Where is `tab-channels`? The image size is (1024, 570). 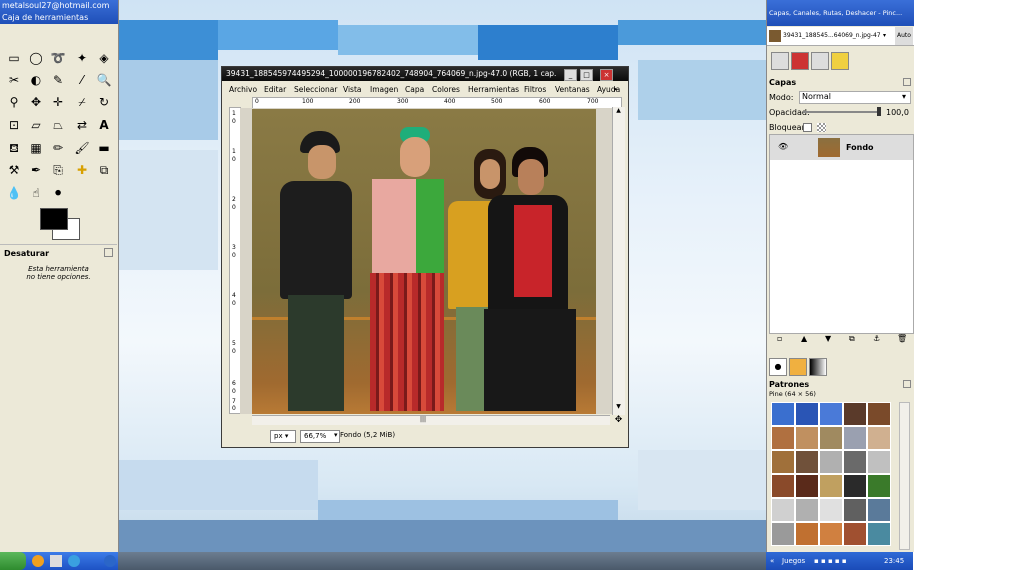
tab-channels is located at coordinates (800, 61).